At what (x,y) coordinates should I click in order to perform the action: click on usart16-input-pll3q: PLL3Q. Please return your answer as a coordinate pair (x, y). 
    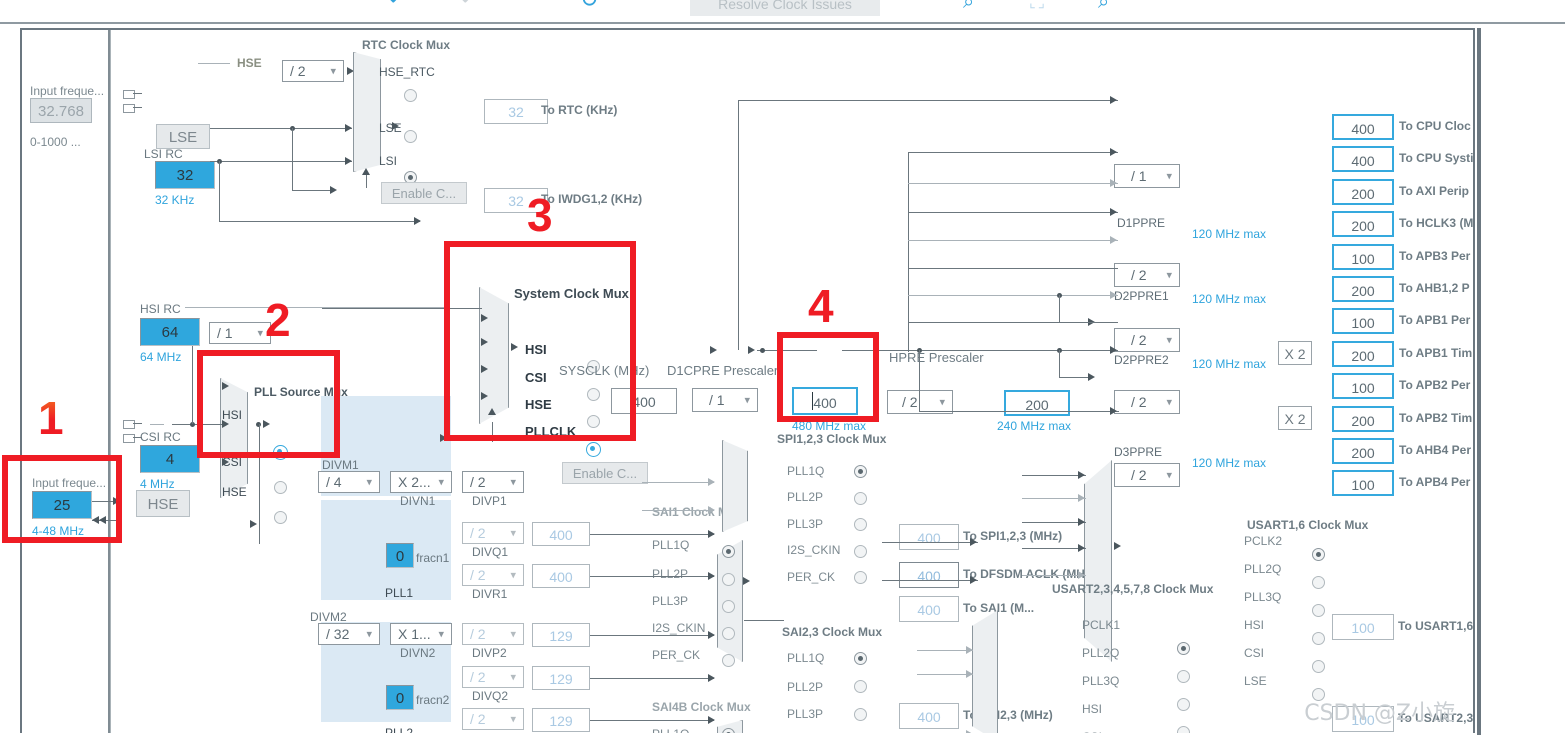
    Looking at the image, I should click on (1263, 597).